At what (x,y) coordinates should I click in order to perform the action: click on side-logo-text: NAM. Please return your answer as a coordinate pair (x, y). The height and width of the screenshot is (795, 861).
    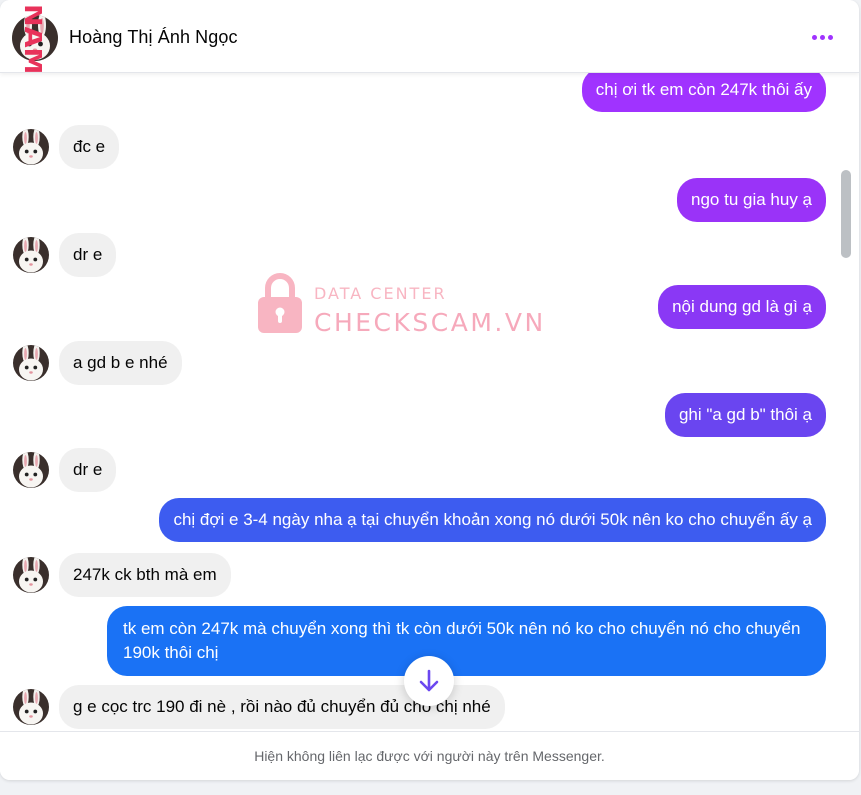
    Looking at the image, I should click on (30, 39).